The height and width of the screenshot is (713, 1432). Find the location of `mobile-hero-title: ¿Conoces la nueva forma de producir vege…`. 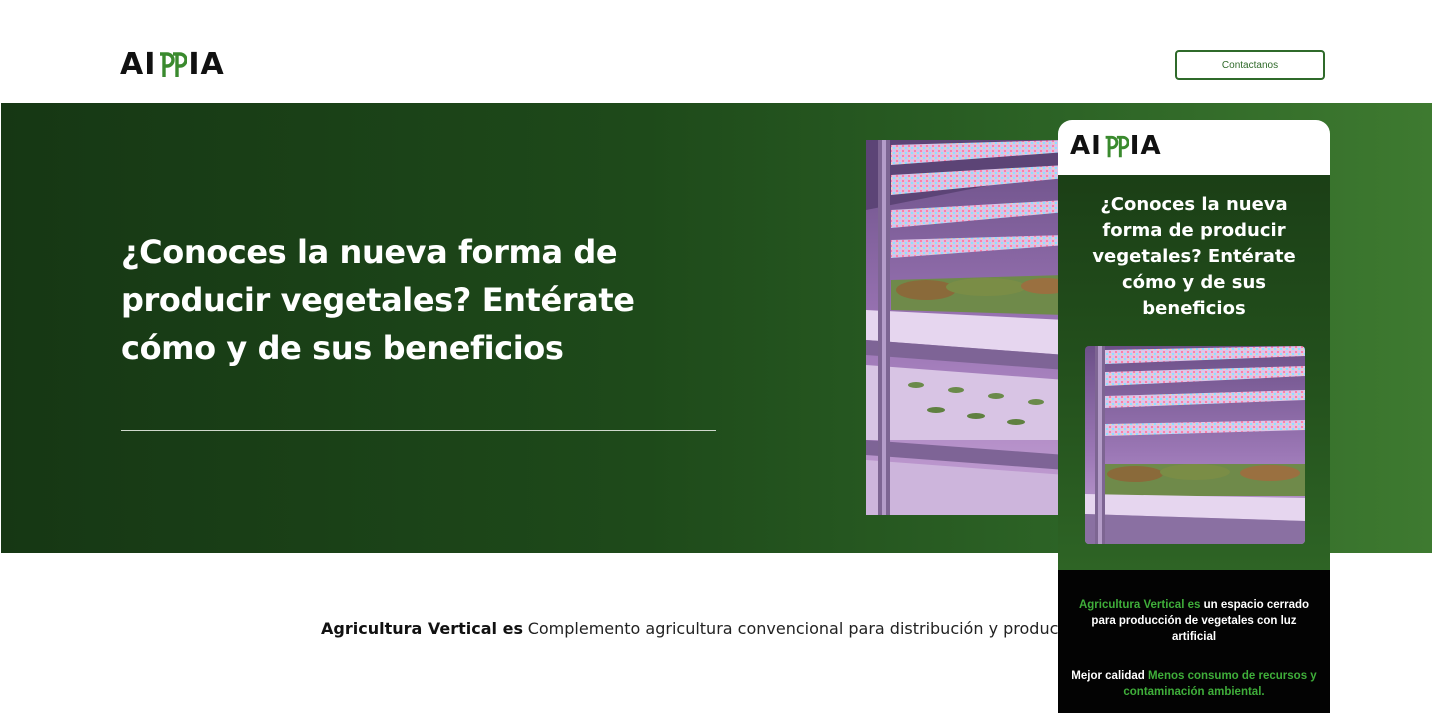

mobile-hero-title: ¿Conoces la nueva forma de producir vege… is located at coordinates (1194, 256).